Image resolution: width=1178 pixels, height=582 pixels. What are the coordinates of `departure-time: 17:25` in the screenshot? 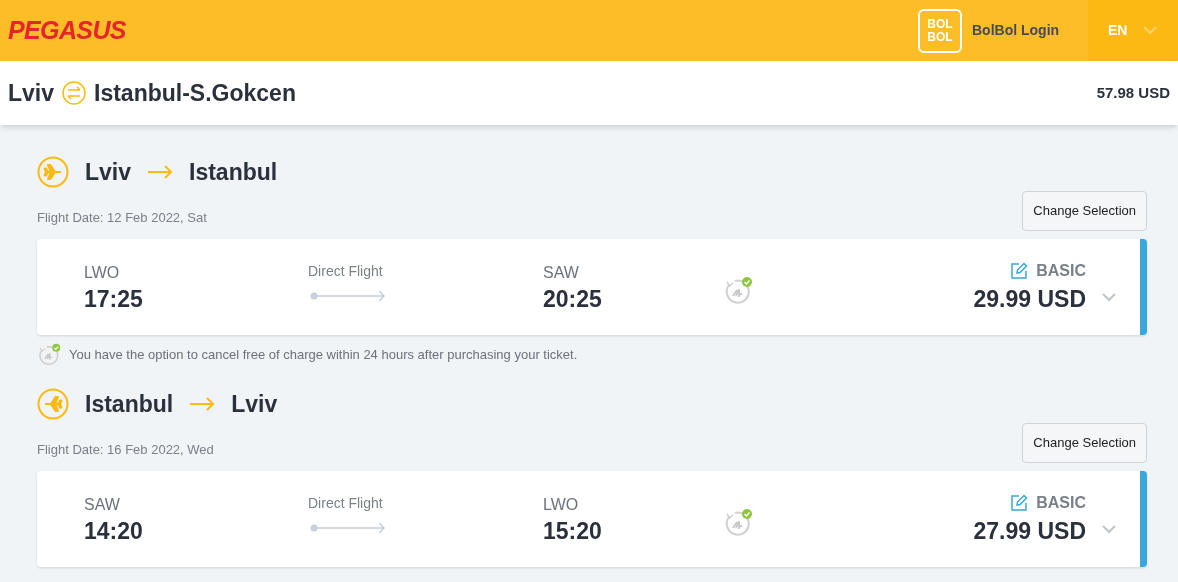 It's located at (114, 299).